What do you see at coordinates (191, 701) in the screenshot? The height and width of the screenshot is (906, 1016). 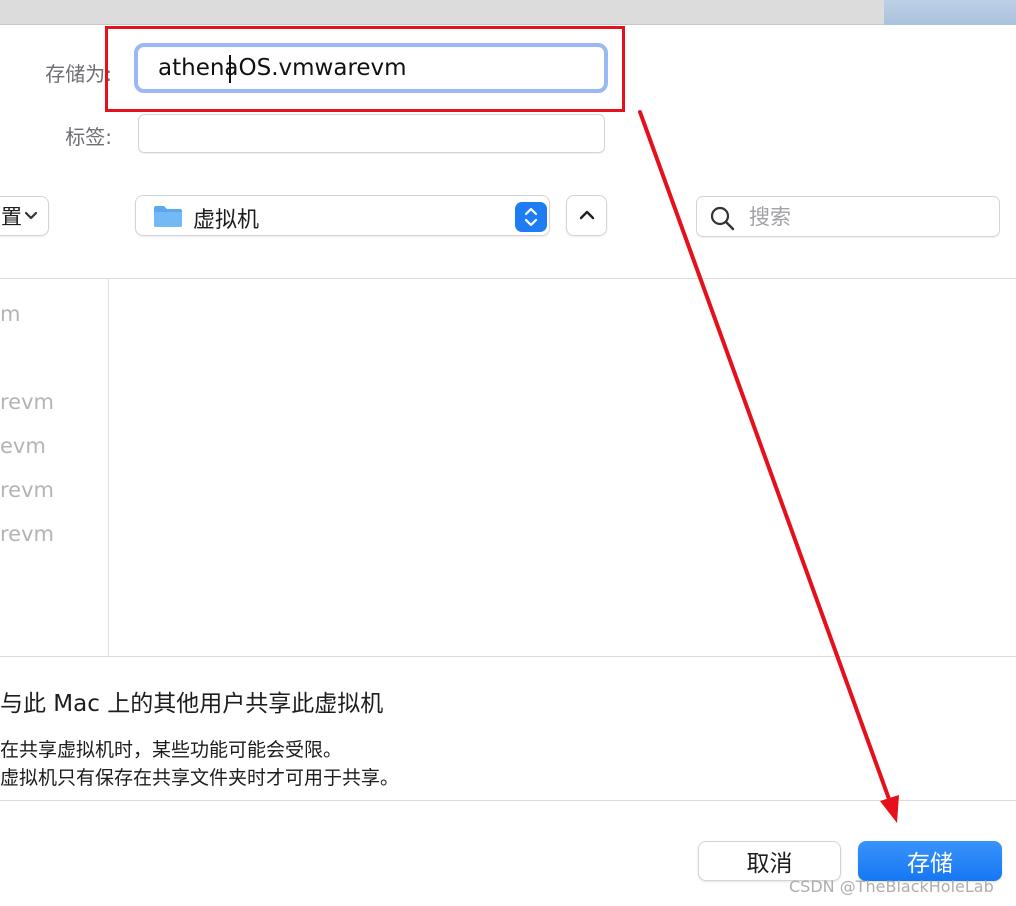 I see `share-vm-option: 与此 Mac 上的其他用户共享此虚拟机` at bounding box center [191, 701].